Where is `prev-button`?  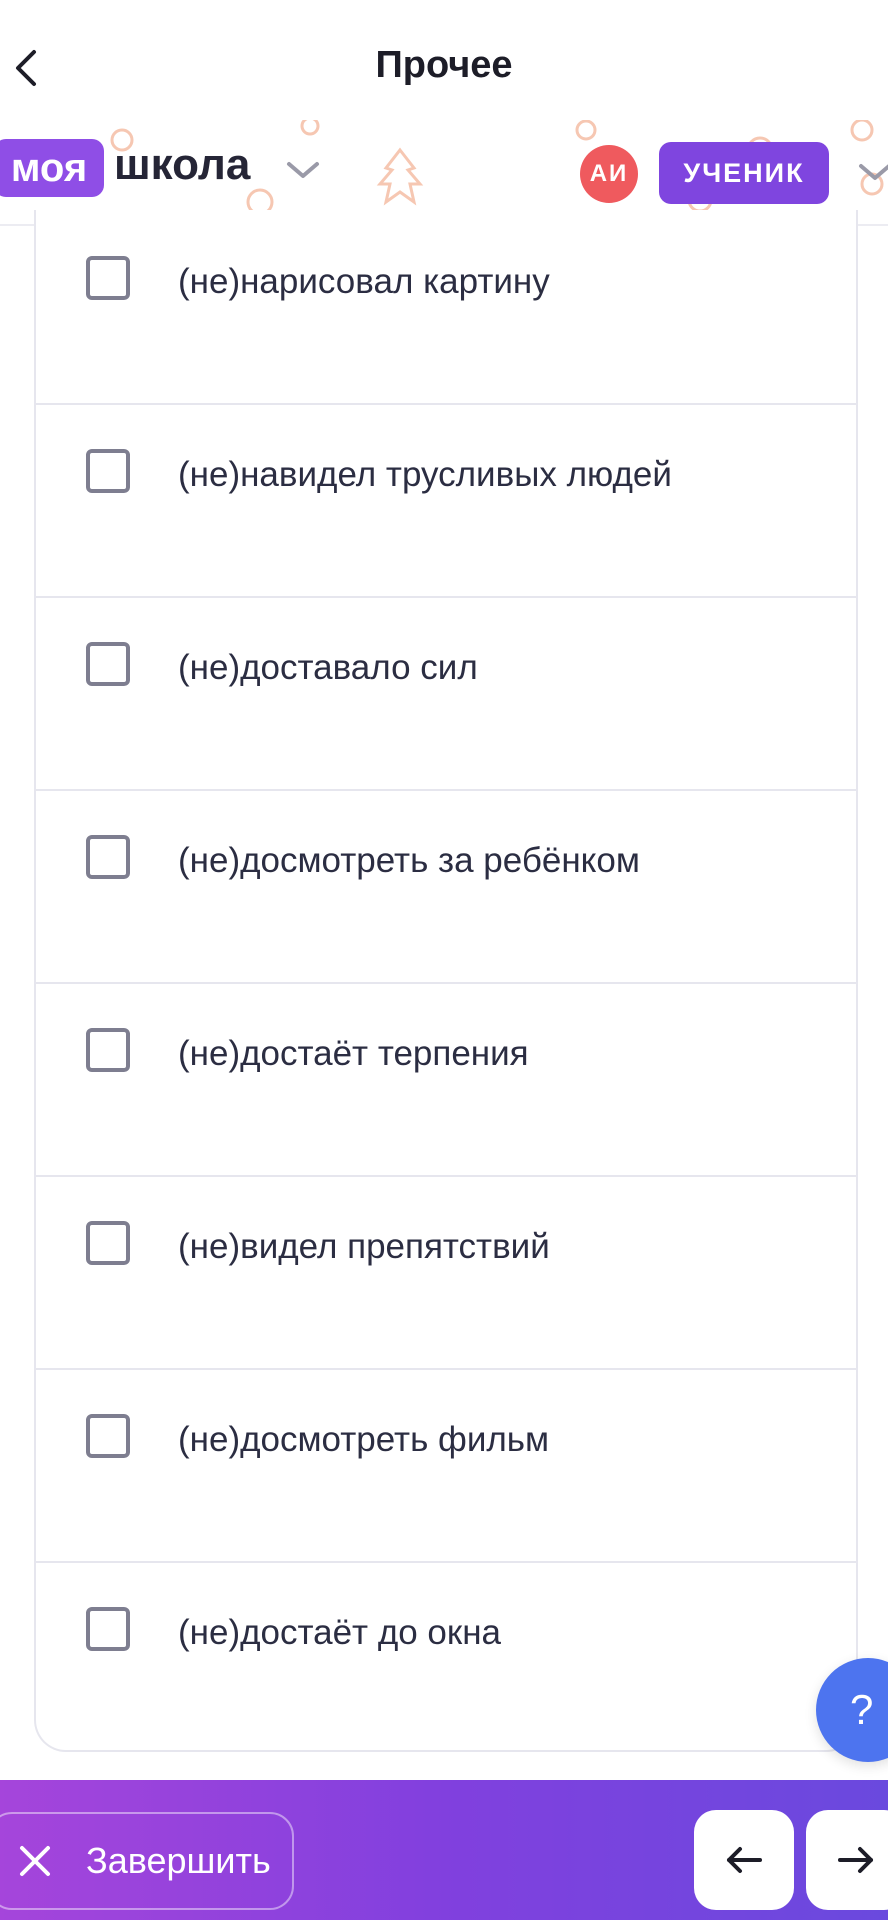
prev-button is located at coordinates (744, 1860).